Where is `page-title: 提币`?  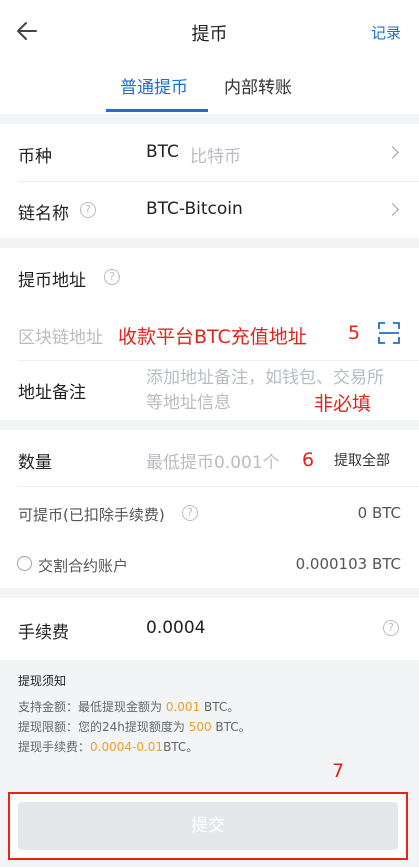
page-title: 提币 is located at coordinates (209, 34).